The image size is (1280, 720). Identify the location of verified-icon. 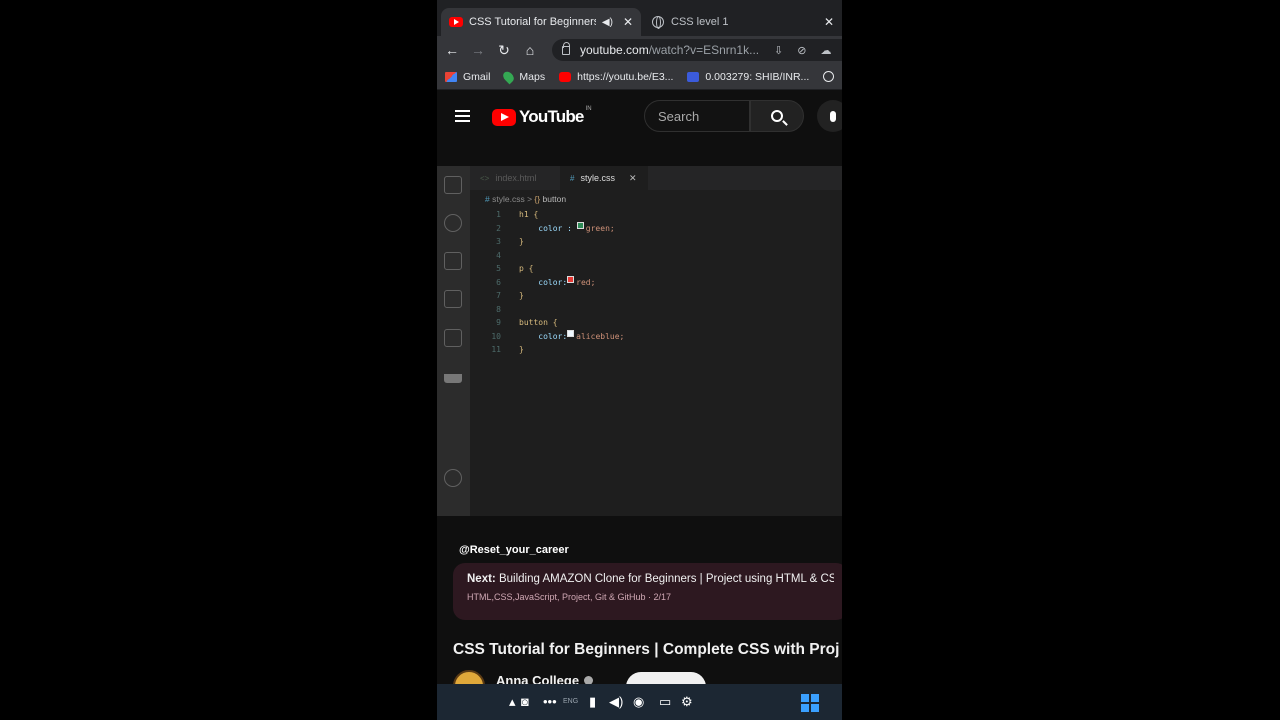
(589, 680).